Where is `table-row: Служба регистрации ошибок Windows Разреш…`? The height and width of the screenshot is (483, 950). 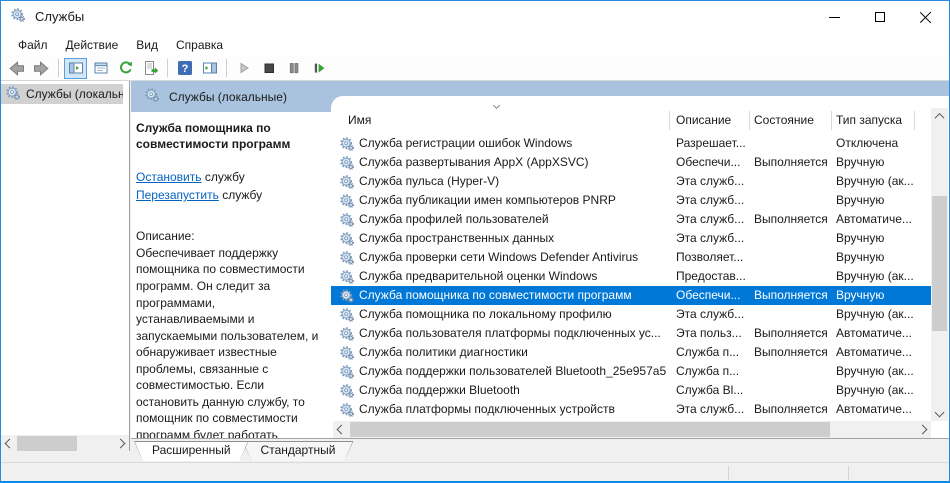
table-row: Служба регистрации ошибок Windows Разреш… is located at coordinates (631, 143).